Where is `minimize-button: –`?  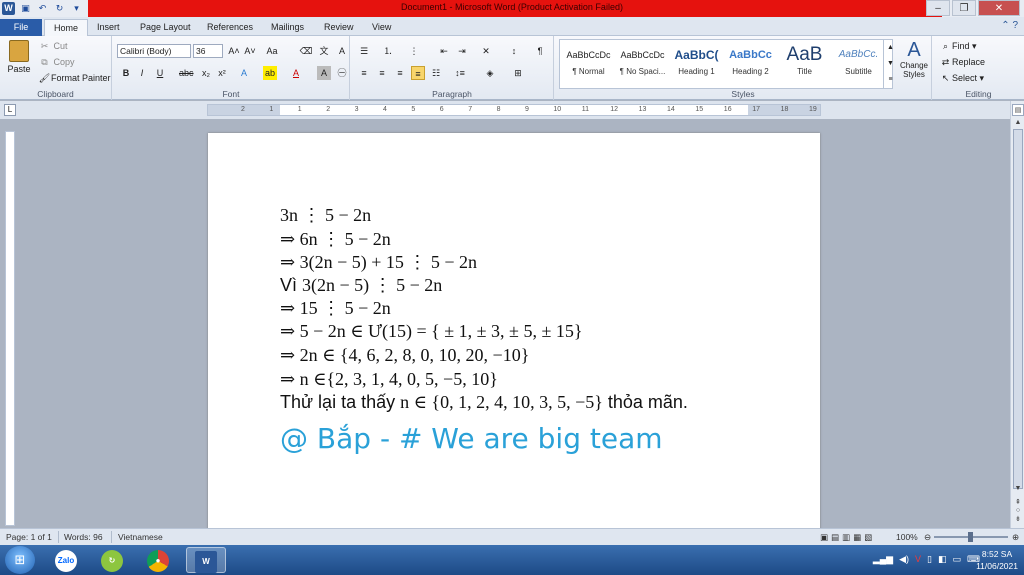 minimize-button: – is located at coordinates (938, 8).